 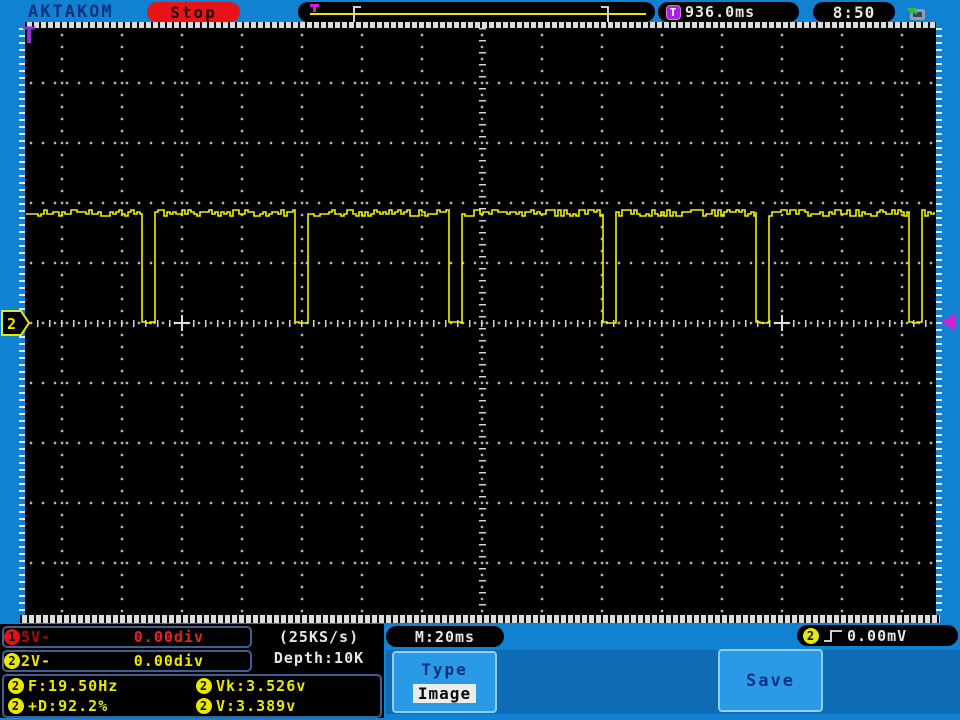 What do you see at coordinates (314, 8) in the screenshot?
I see `trigger-position-marker-icon` at bounding box center [314, 8].